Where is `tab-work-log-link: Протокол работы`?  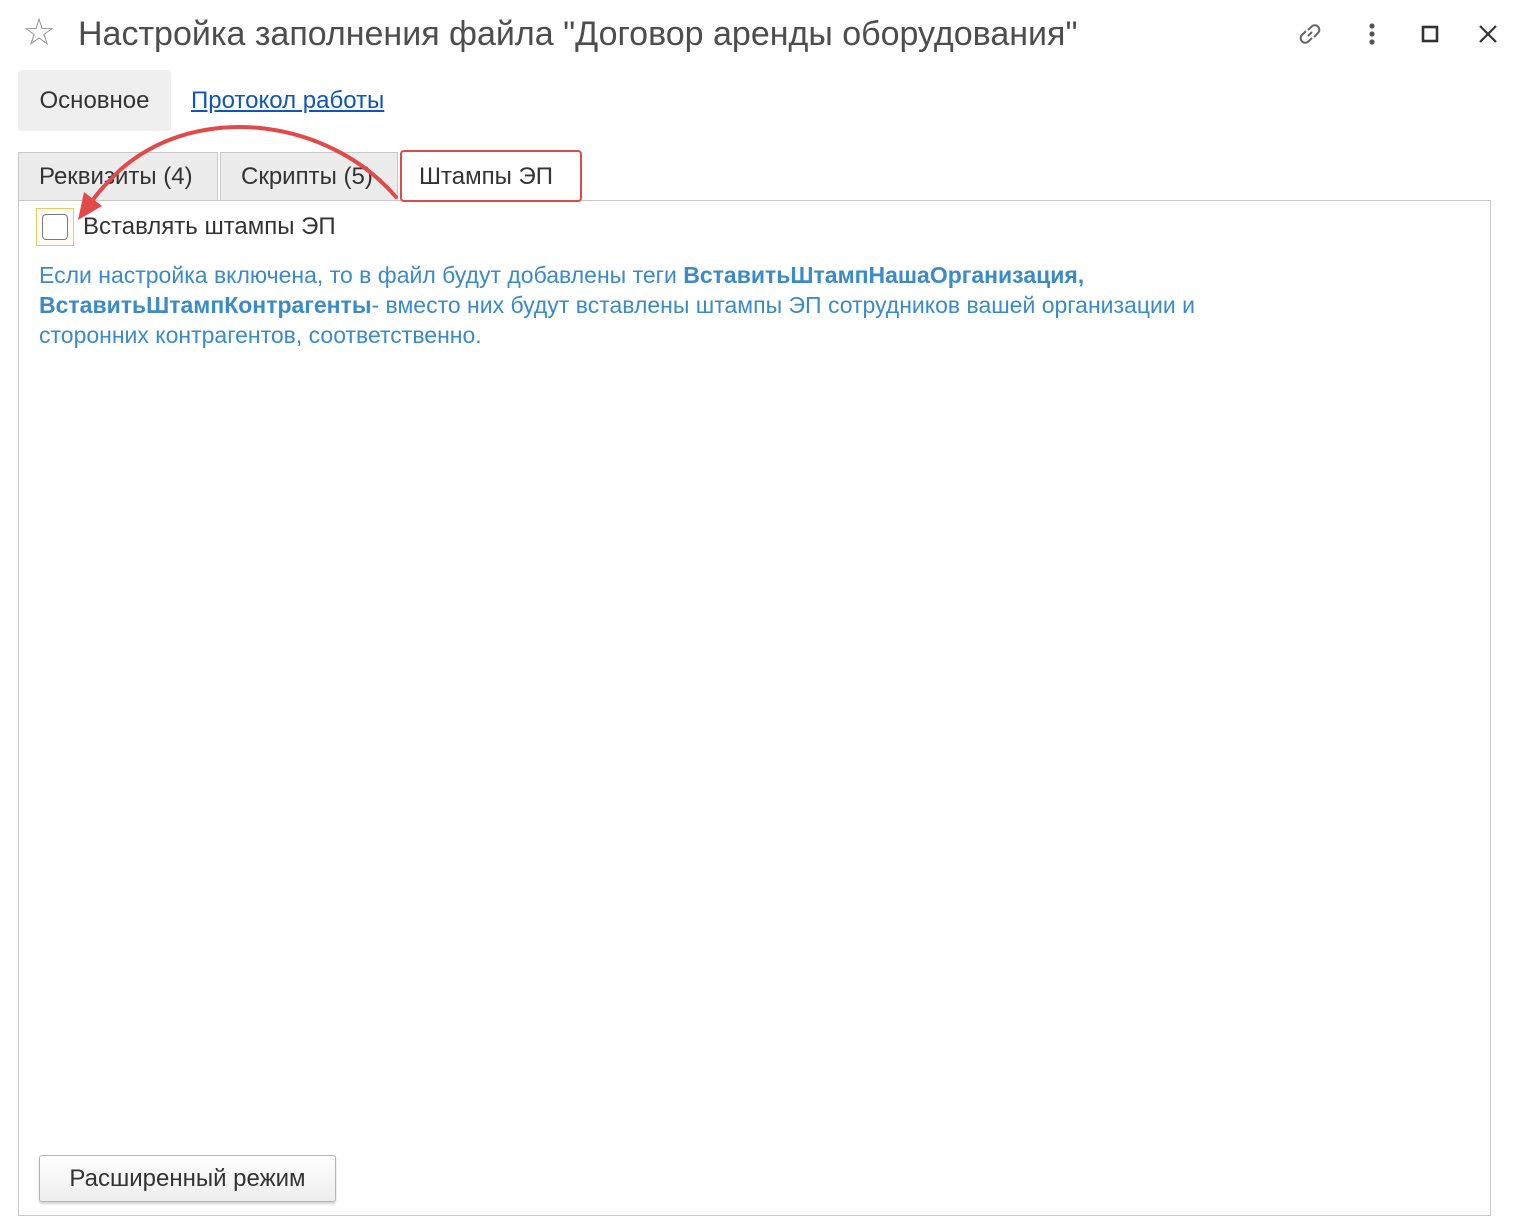
tab-work-log-link: Протокол работы is located at coordinates (287, 101).